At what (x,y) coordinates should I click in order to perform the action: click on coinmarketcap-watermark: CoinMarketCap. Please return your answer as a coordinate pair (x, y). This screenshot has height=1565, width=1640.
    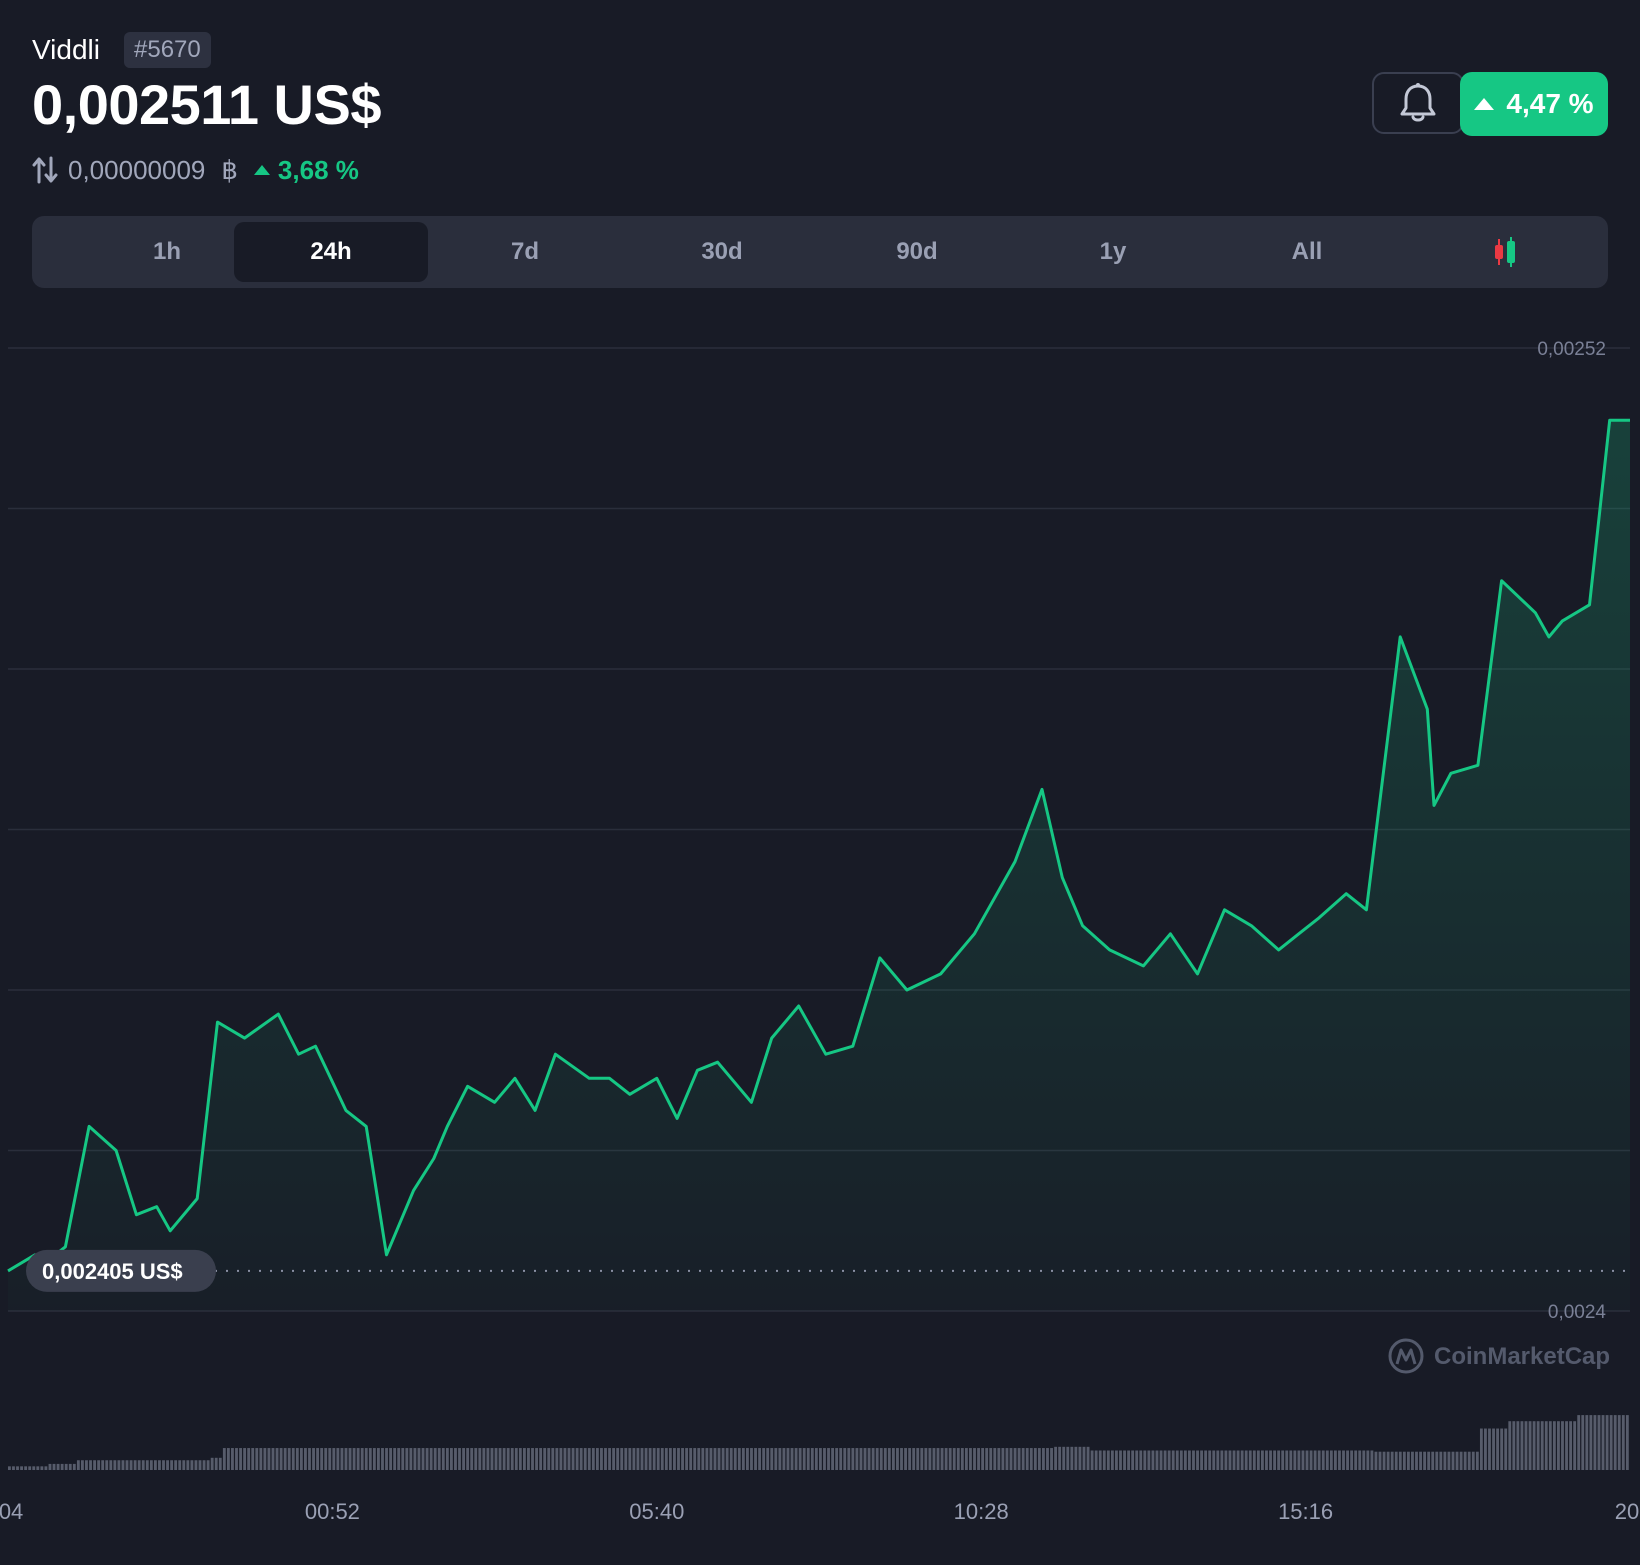
    Looking at the image, I should click on (1499, 1356).